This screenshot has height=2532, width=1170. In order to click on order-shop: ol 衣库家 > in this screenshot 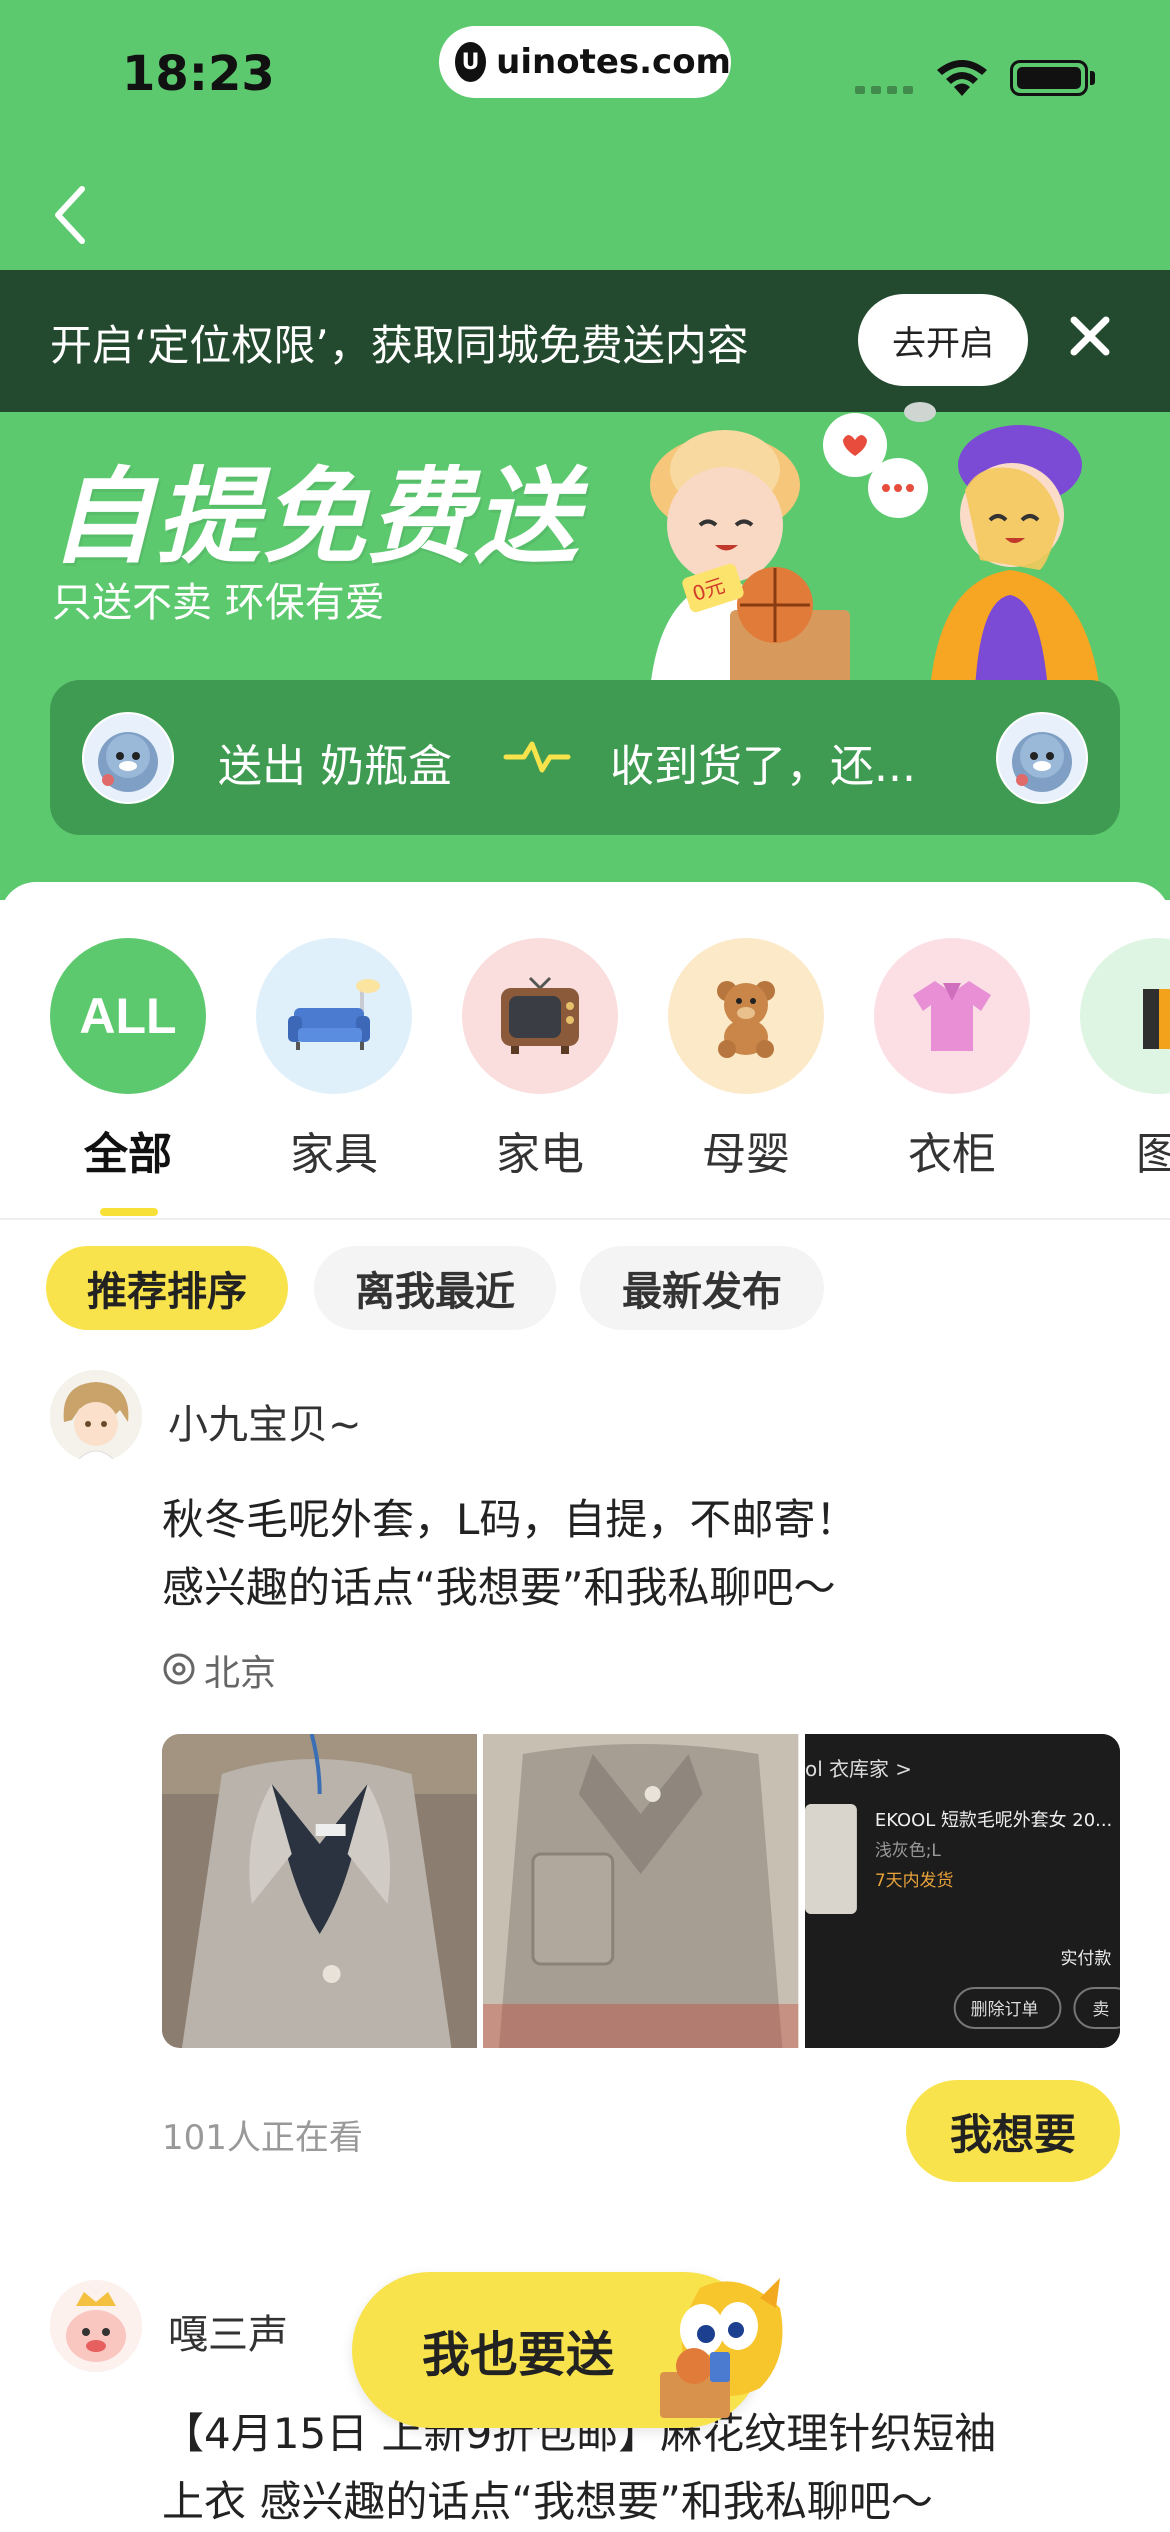, I will do `click(858, 1769)`.